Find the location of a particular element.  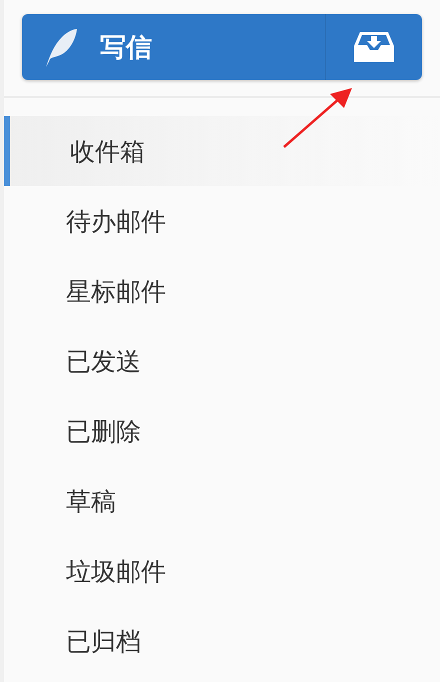

folder-item: 已删除 is located at coordinates (222, 431).